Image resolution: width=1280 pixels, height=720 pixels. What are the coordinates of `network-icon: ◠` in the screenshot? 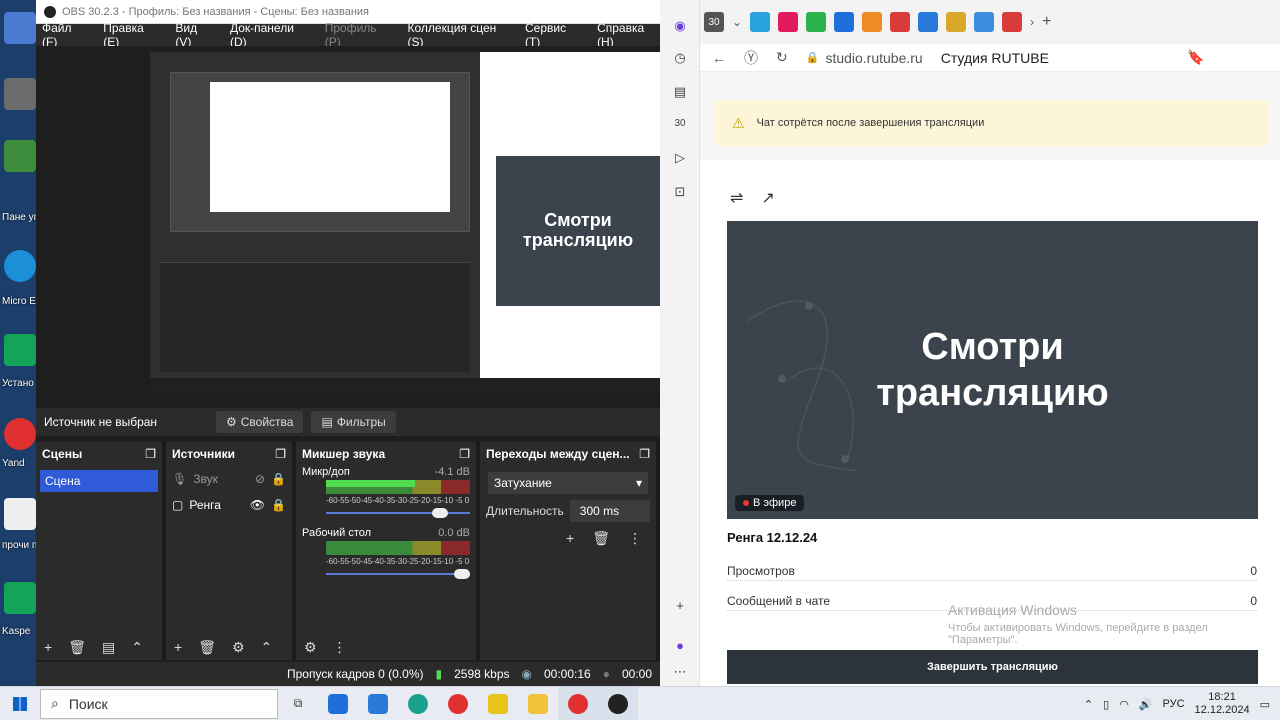 It's located at (1124, 704).